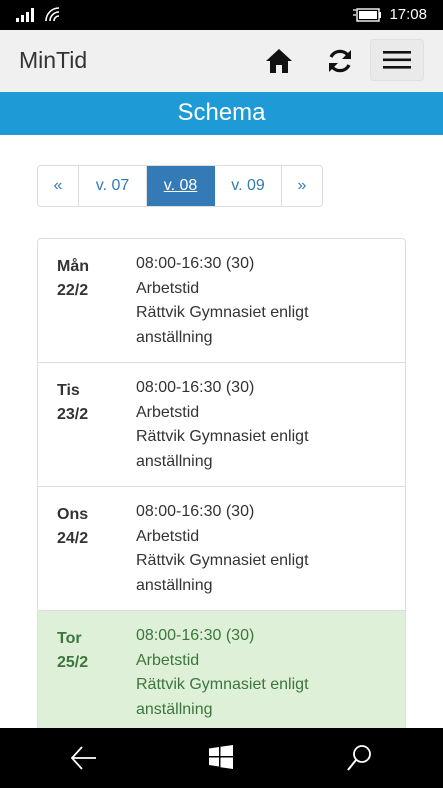 The height and width of the screenshot is (788, 443). What do you see at coordinates (73, 514) in the screenshot?
I see `day-name: Ons` at bounding box center [73, 514].